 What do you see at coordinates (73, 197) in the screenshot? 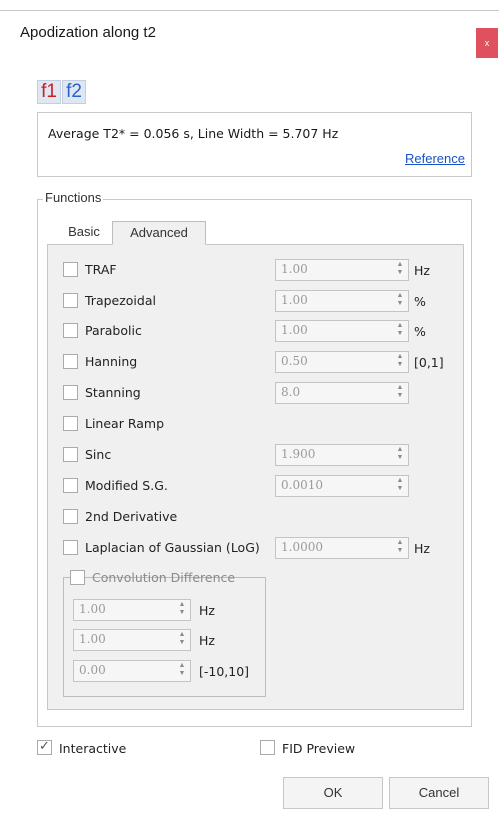
I see `functions-legend: Functions` at bounding box center [73, 197].